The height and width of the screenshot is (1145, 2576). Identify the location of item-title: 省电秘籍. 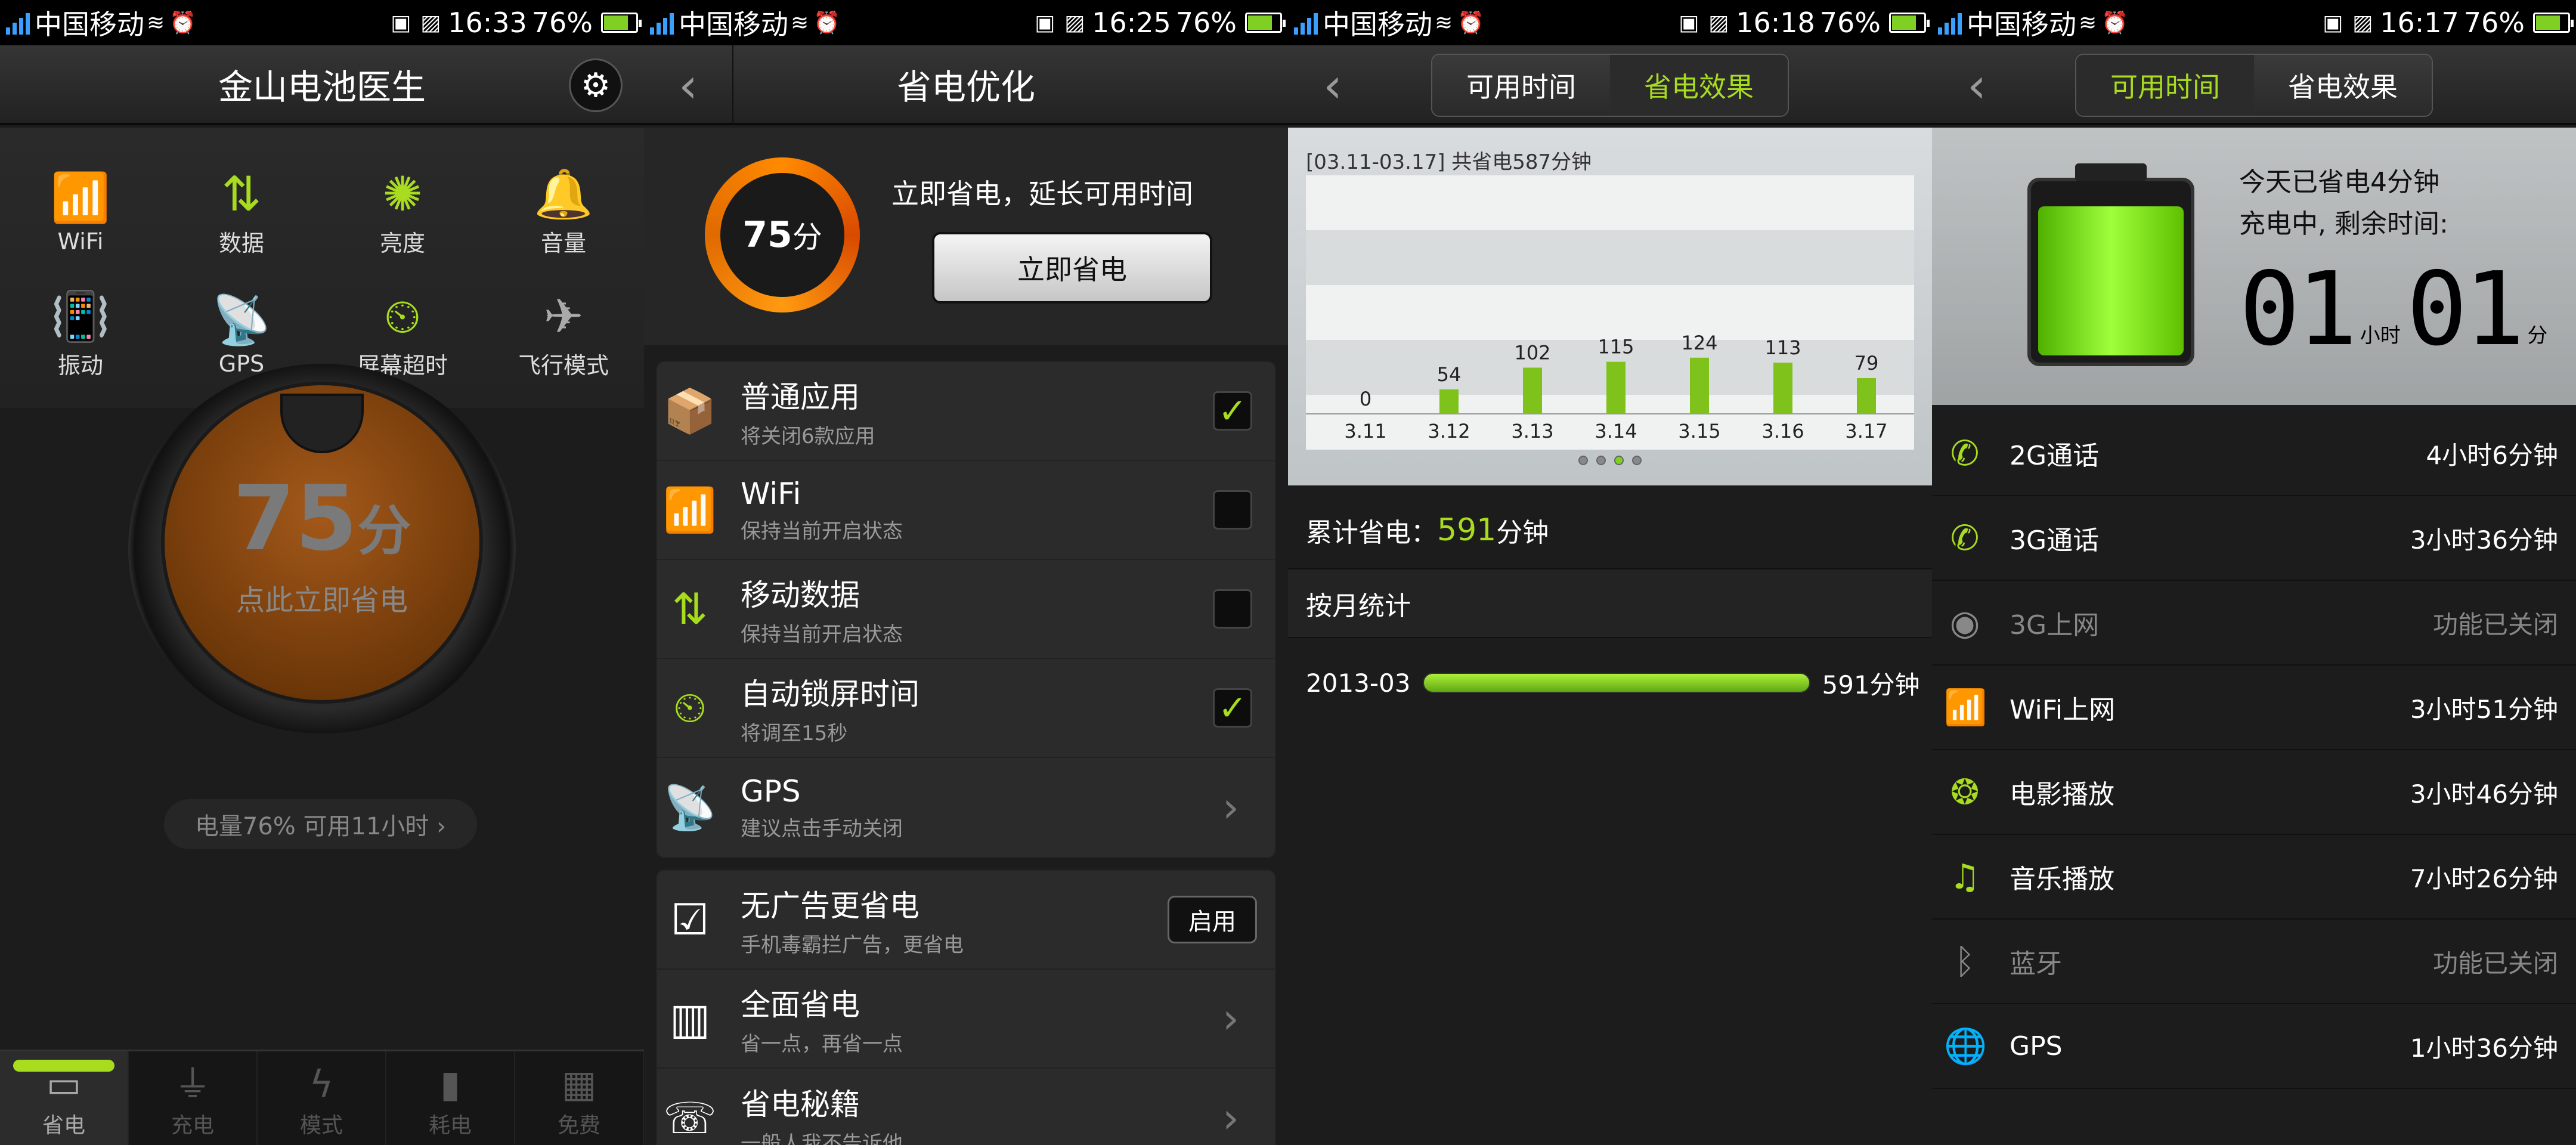
(800, 1104).